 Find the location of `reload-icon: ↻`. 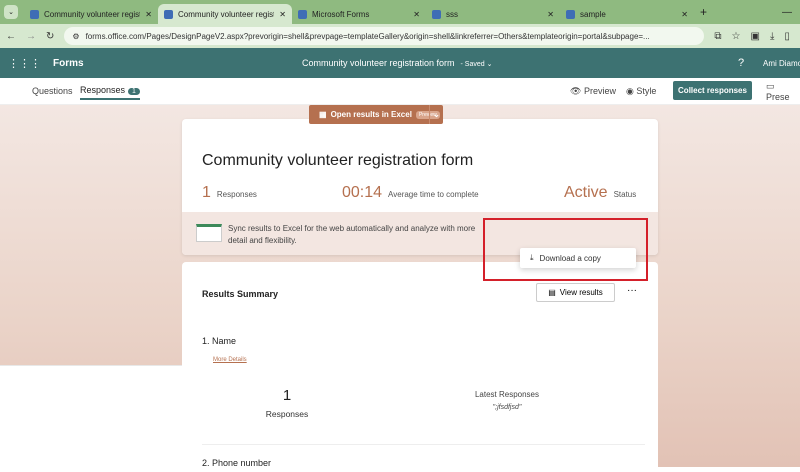

reload-icon: ↻ is located at coordinates (50, 36).